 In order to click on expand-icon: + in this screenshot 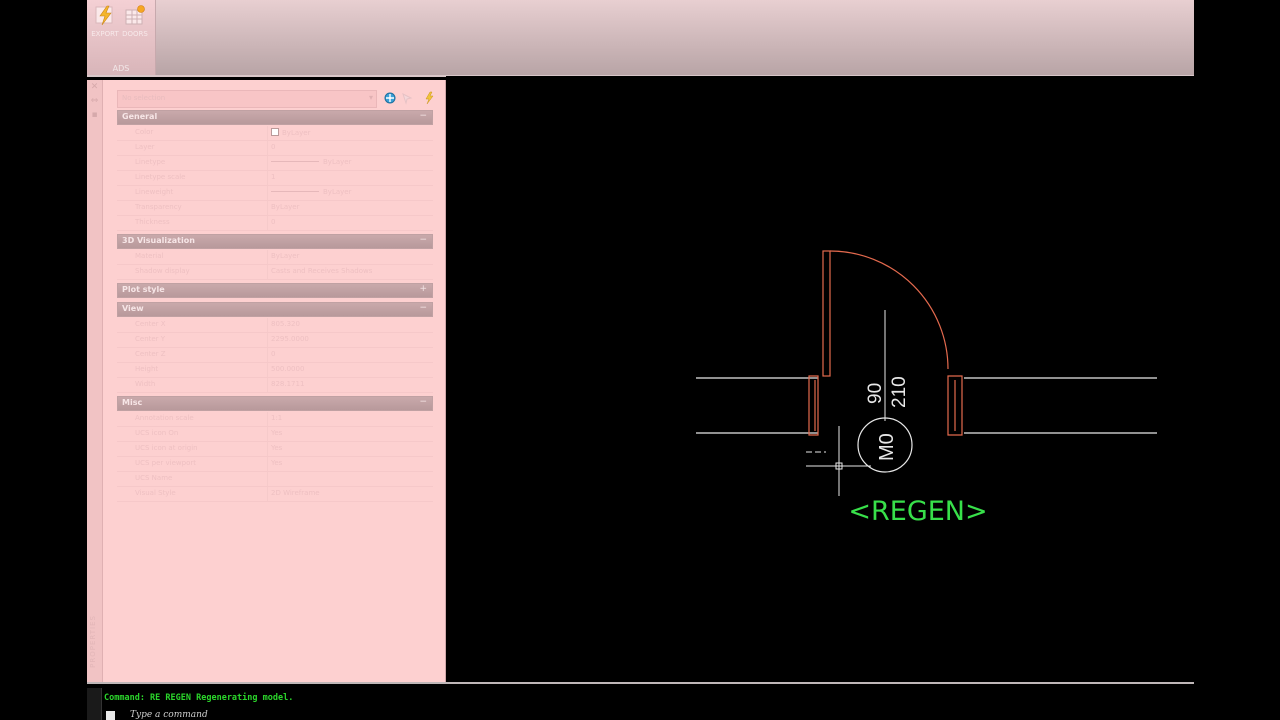, I will do `click(423, 289)`.